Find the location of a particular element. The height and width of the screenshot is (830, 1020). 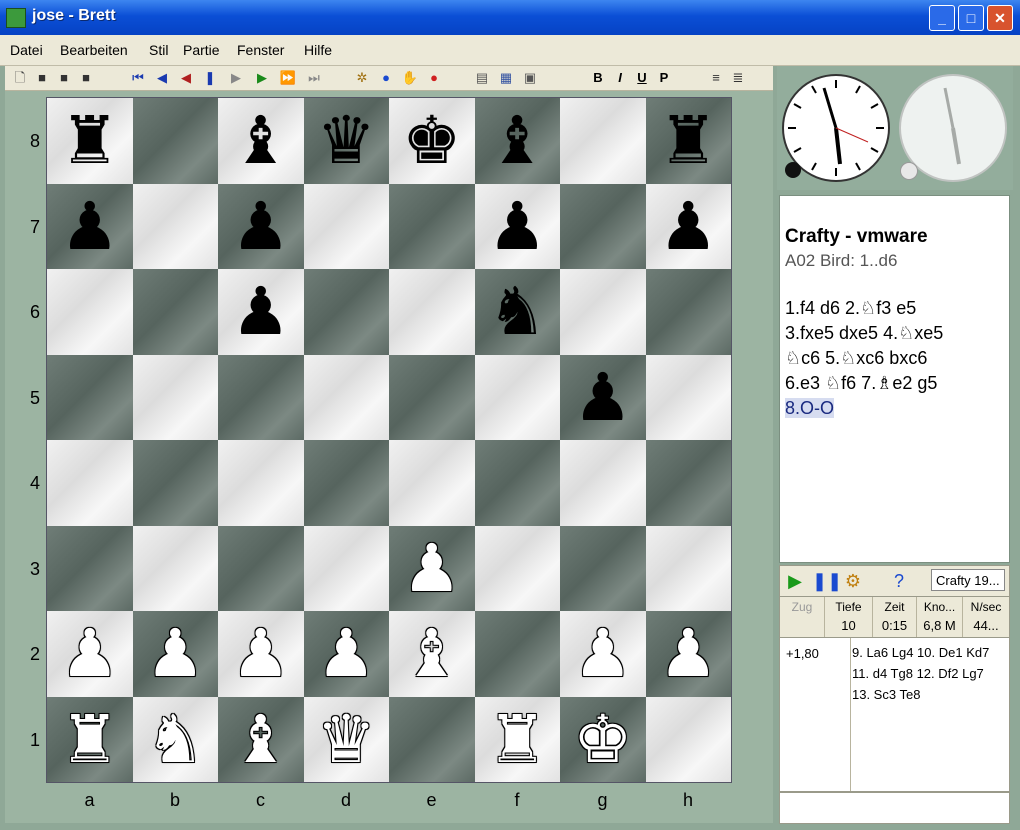

move-line: ♘c6 5.♘xc6 bxc6 is located at coordinates (894, 358).